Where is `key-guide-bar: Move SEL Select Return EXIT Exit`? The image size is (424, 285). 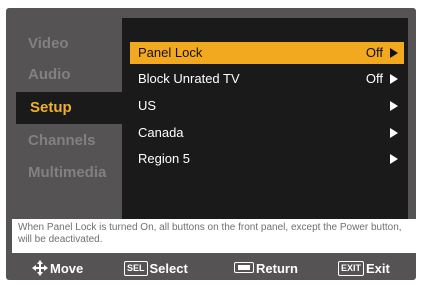
key-guide-bar: Move SEL Select Return EXIT Exit is located at coordinates (214, 268).